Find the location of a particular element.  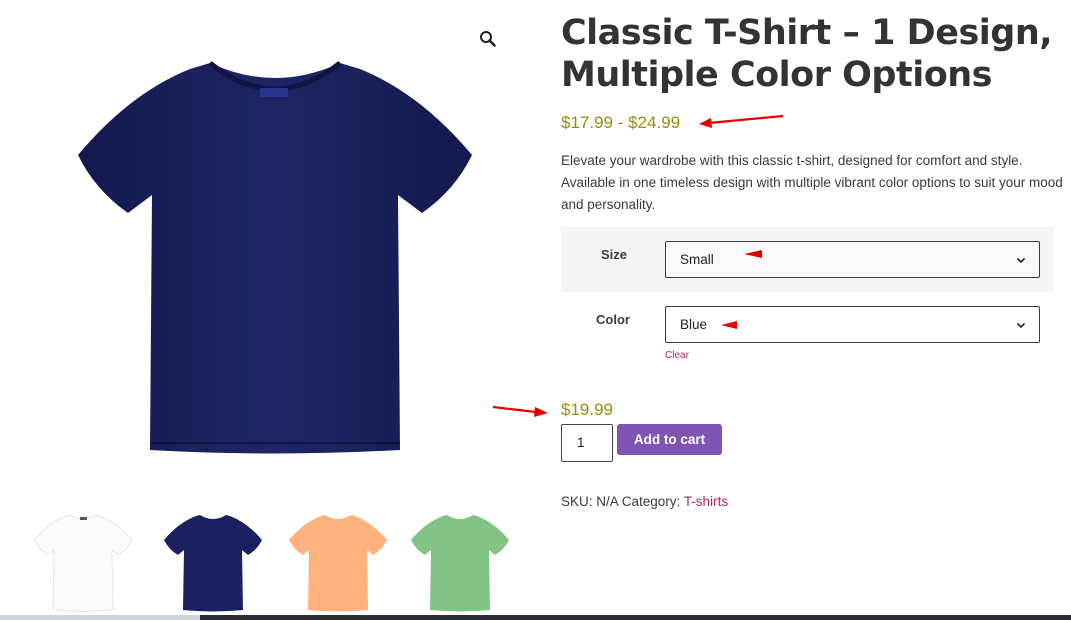

thumbnail-navy is located at coordinates (213, 560).